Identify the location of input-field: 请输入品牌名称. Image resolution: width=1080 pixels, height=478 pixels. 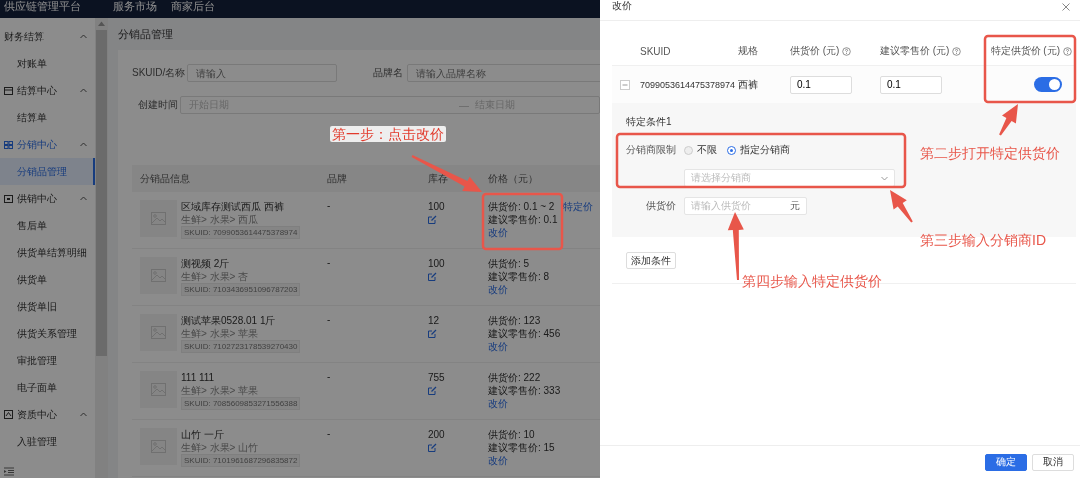
(503, 73).